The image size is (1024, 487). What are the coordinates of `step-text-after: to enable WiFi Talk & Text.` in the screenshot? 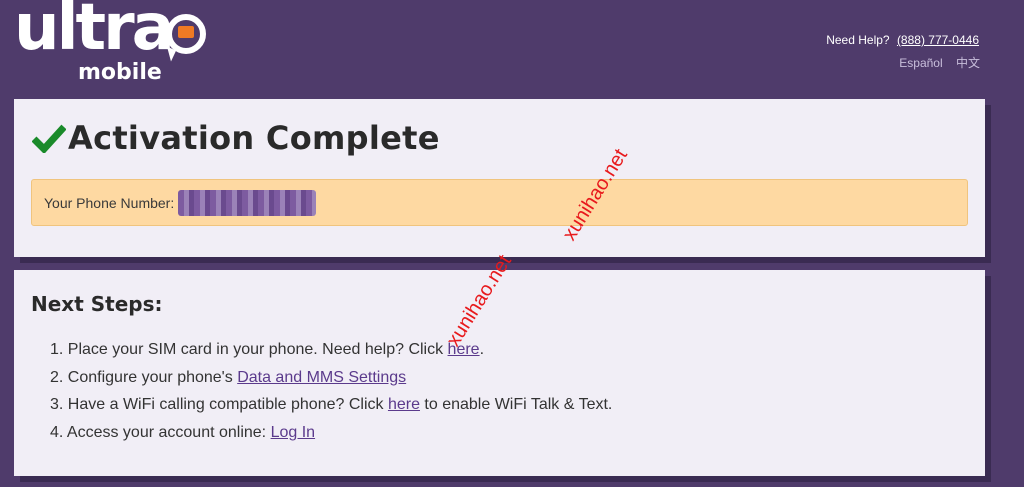 It's located at (516, 404).